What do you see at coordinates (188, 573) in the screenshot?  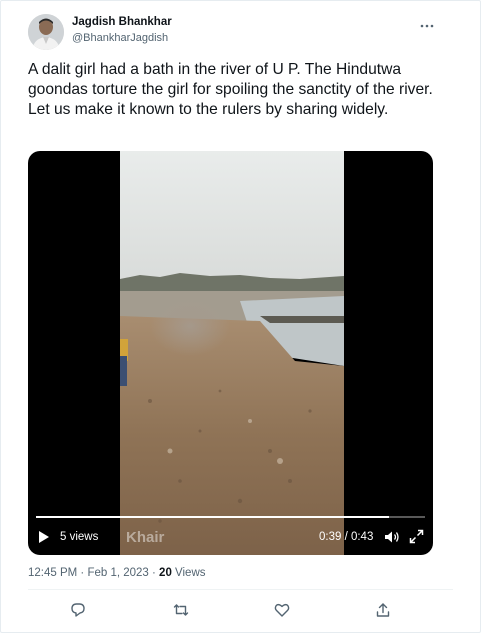 I see `tweet-views-word: Views` at bounding box center [188, 573].